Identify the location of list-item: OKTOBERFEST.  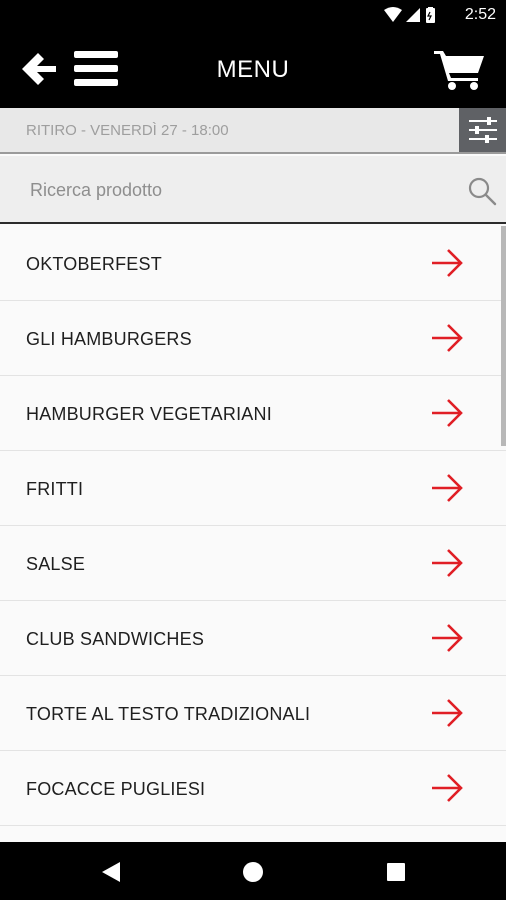
(253, 263).